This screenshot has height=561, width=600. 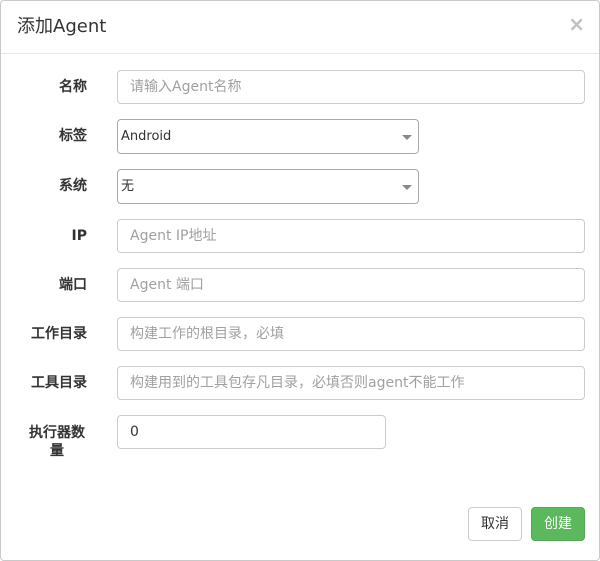 What do you see at coordinates (57, 433) in the screenshot?
I see `executors-label-line1: 执行器数` at bounding box center [57, 433].